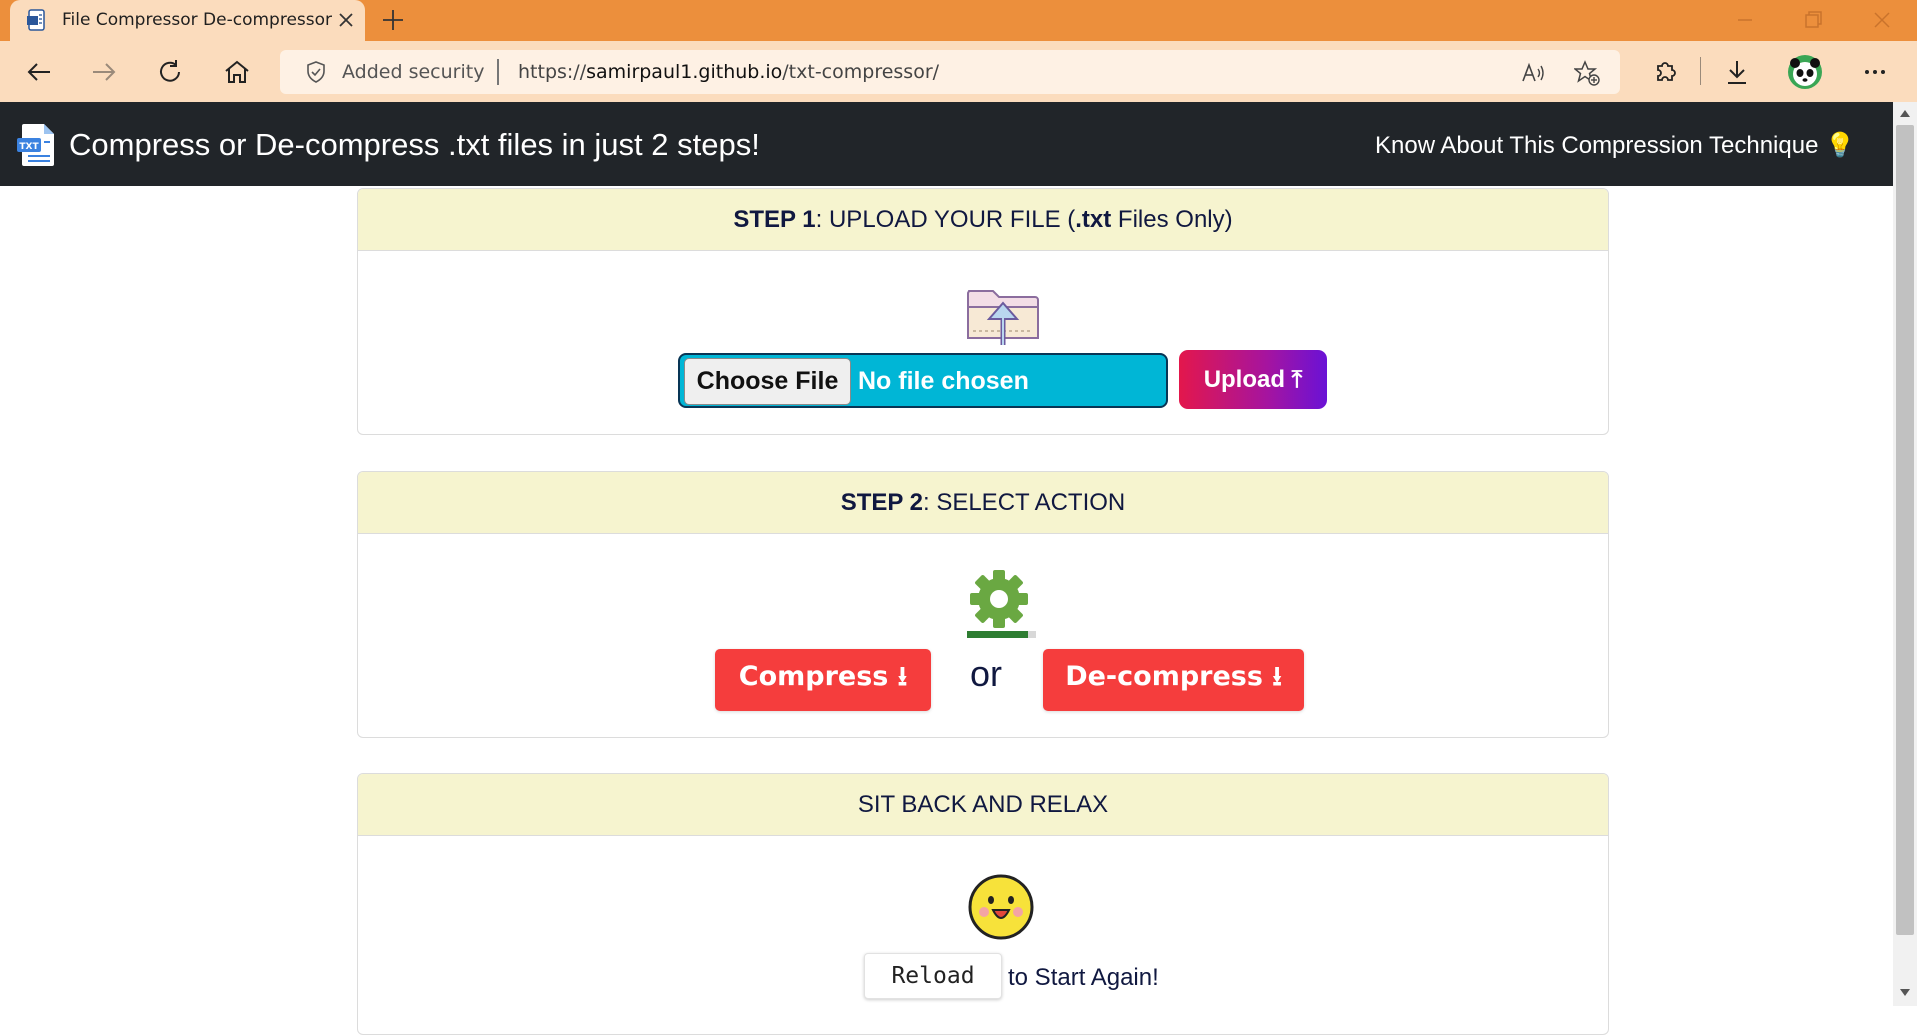 This screenshot has height=1035, width=1917. I want to click on step2-title: STEP 2: SELECT ACTION, so click(983, 502).